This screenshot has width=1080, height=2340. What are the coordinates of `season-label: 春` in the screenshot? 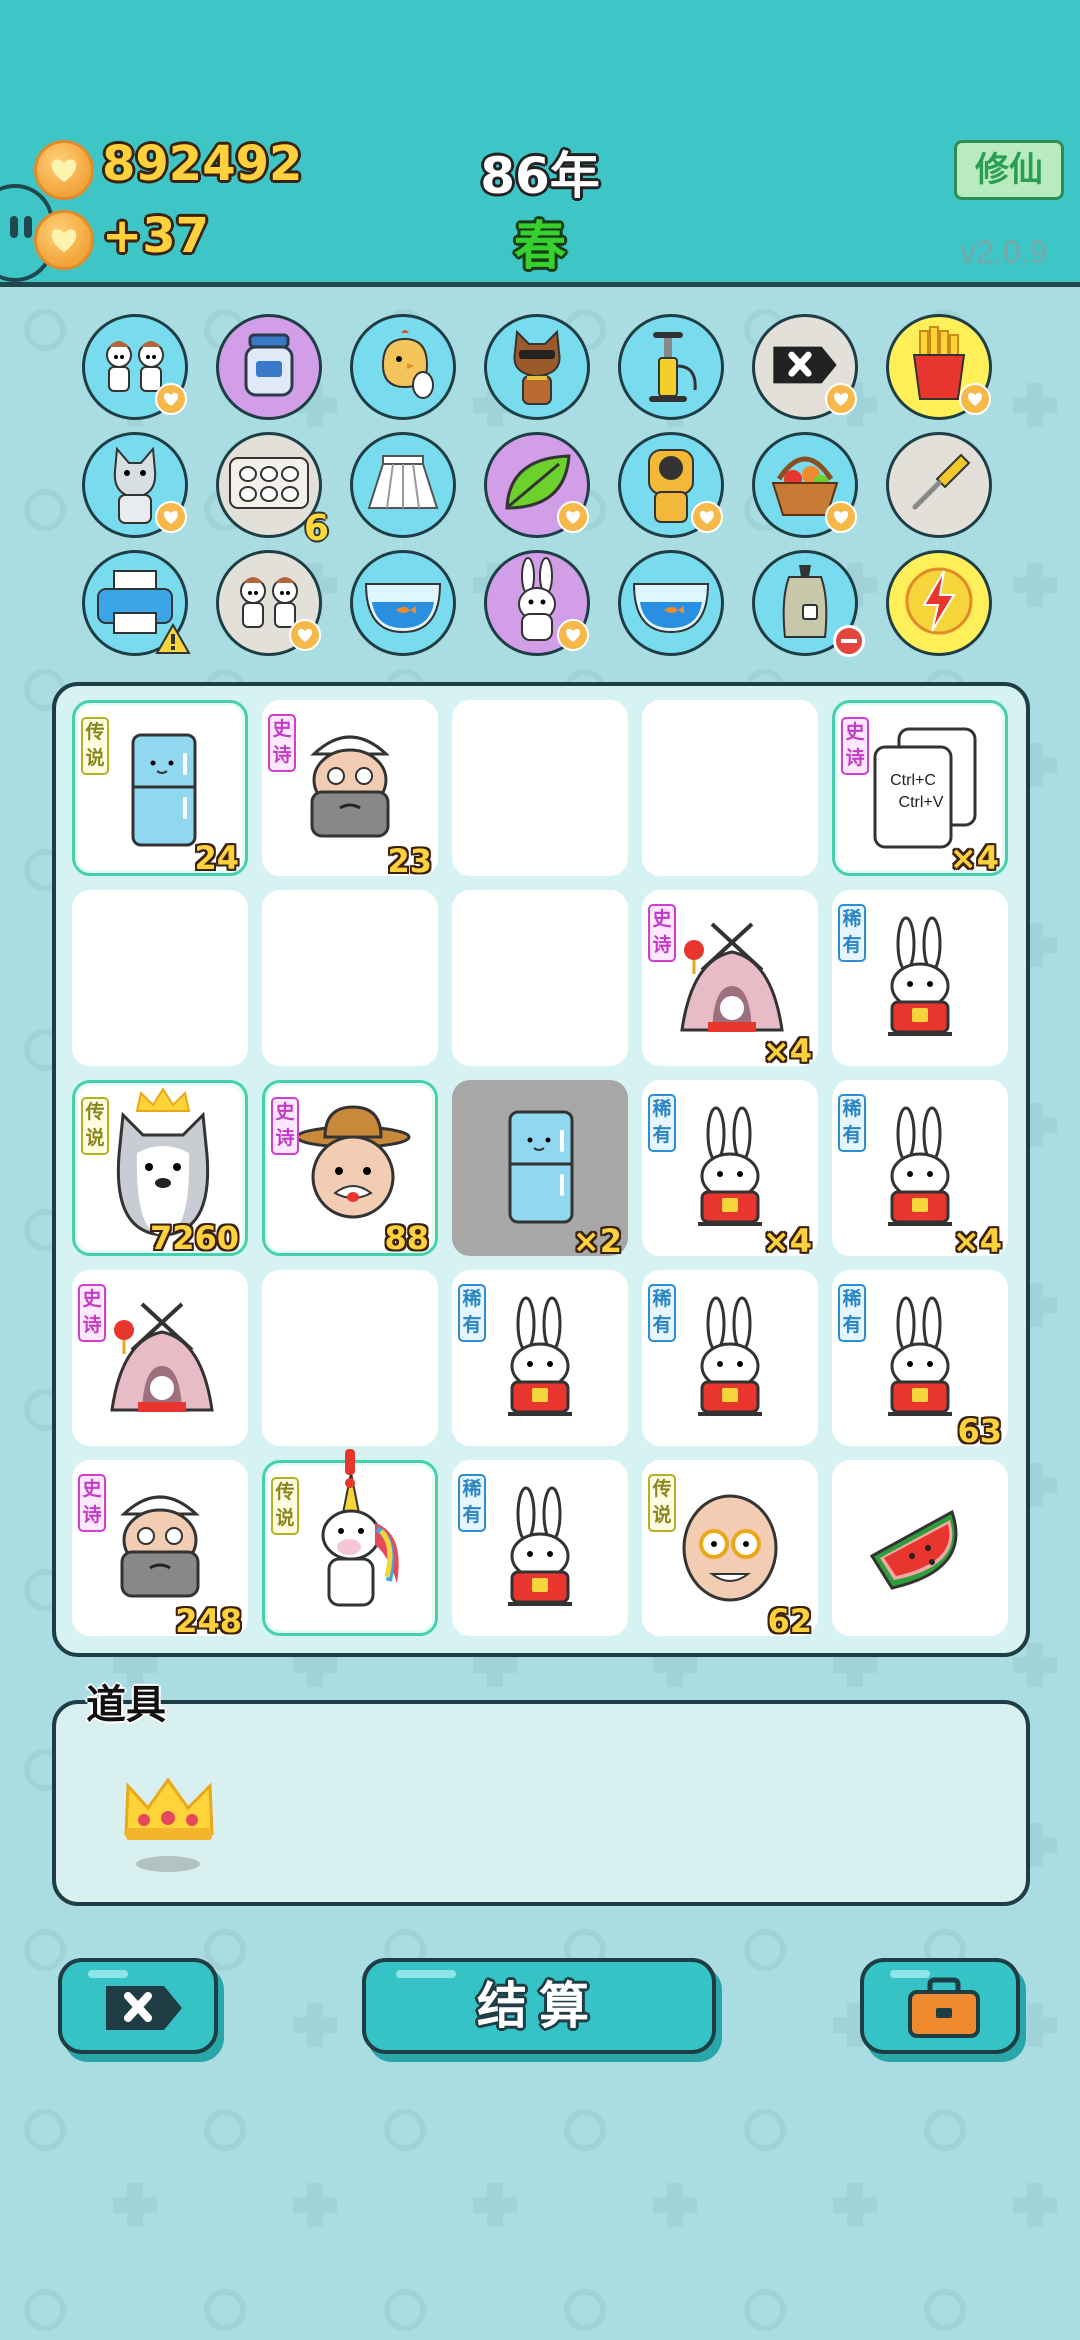 It's located at (539, 247).